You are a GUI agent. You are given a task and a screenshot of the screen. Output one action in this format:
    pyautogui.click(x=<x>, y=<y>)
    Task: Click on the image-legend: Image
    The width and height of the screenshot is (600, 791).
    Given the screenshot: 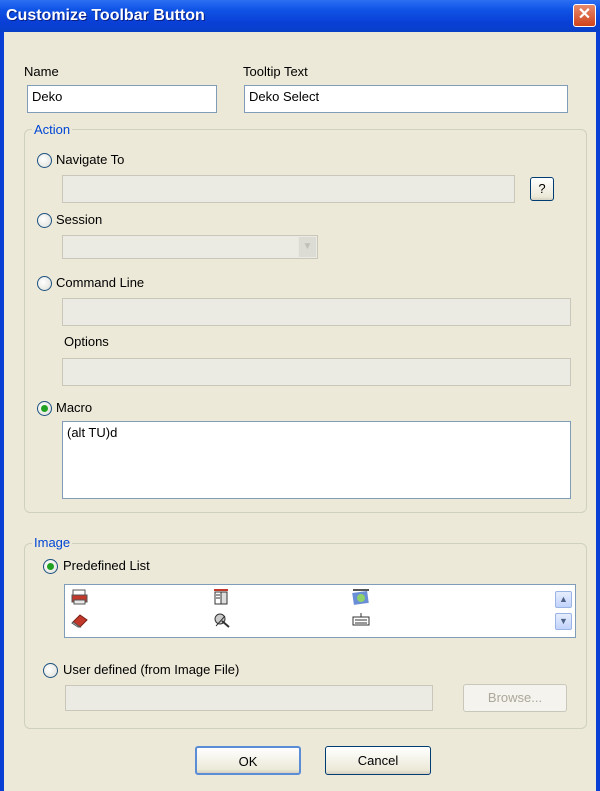 What is the action you would take?
    pyautogui.click(x=52, y=542)
    